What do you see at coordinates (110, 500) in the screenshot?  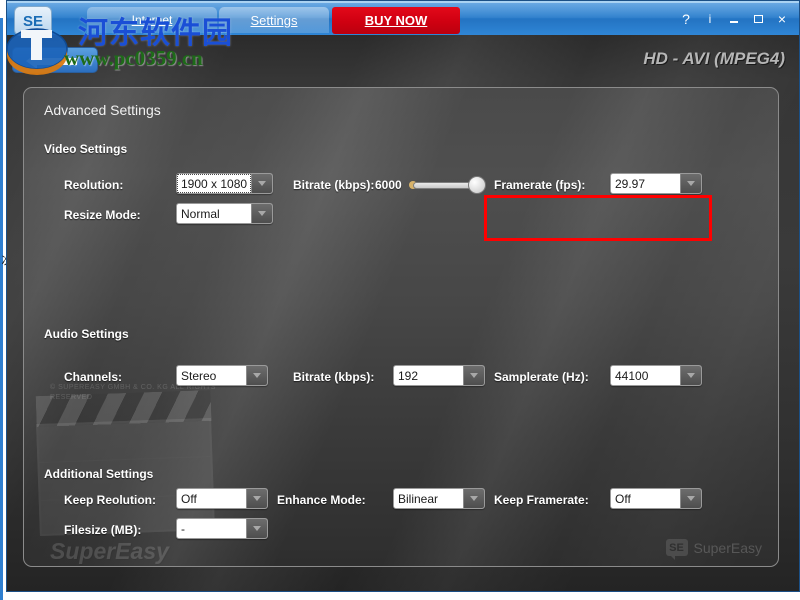 I see `label-keep-resolution: Keep Reolution:` at bounding box center [110, 500].